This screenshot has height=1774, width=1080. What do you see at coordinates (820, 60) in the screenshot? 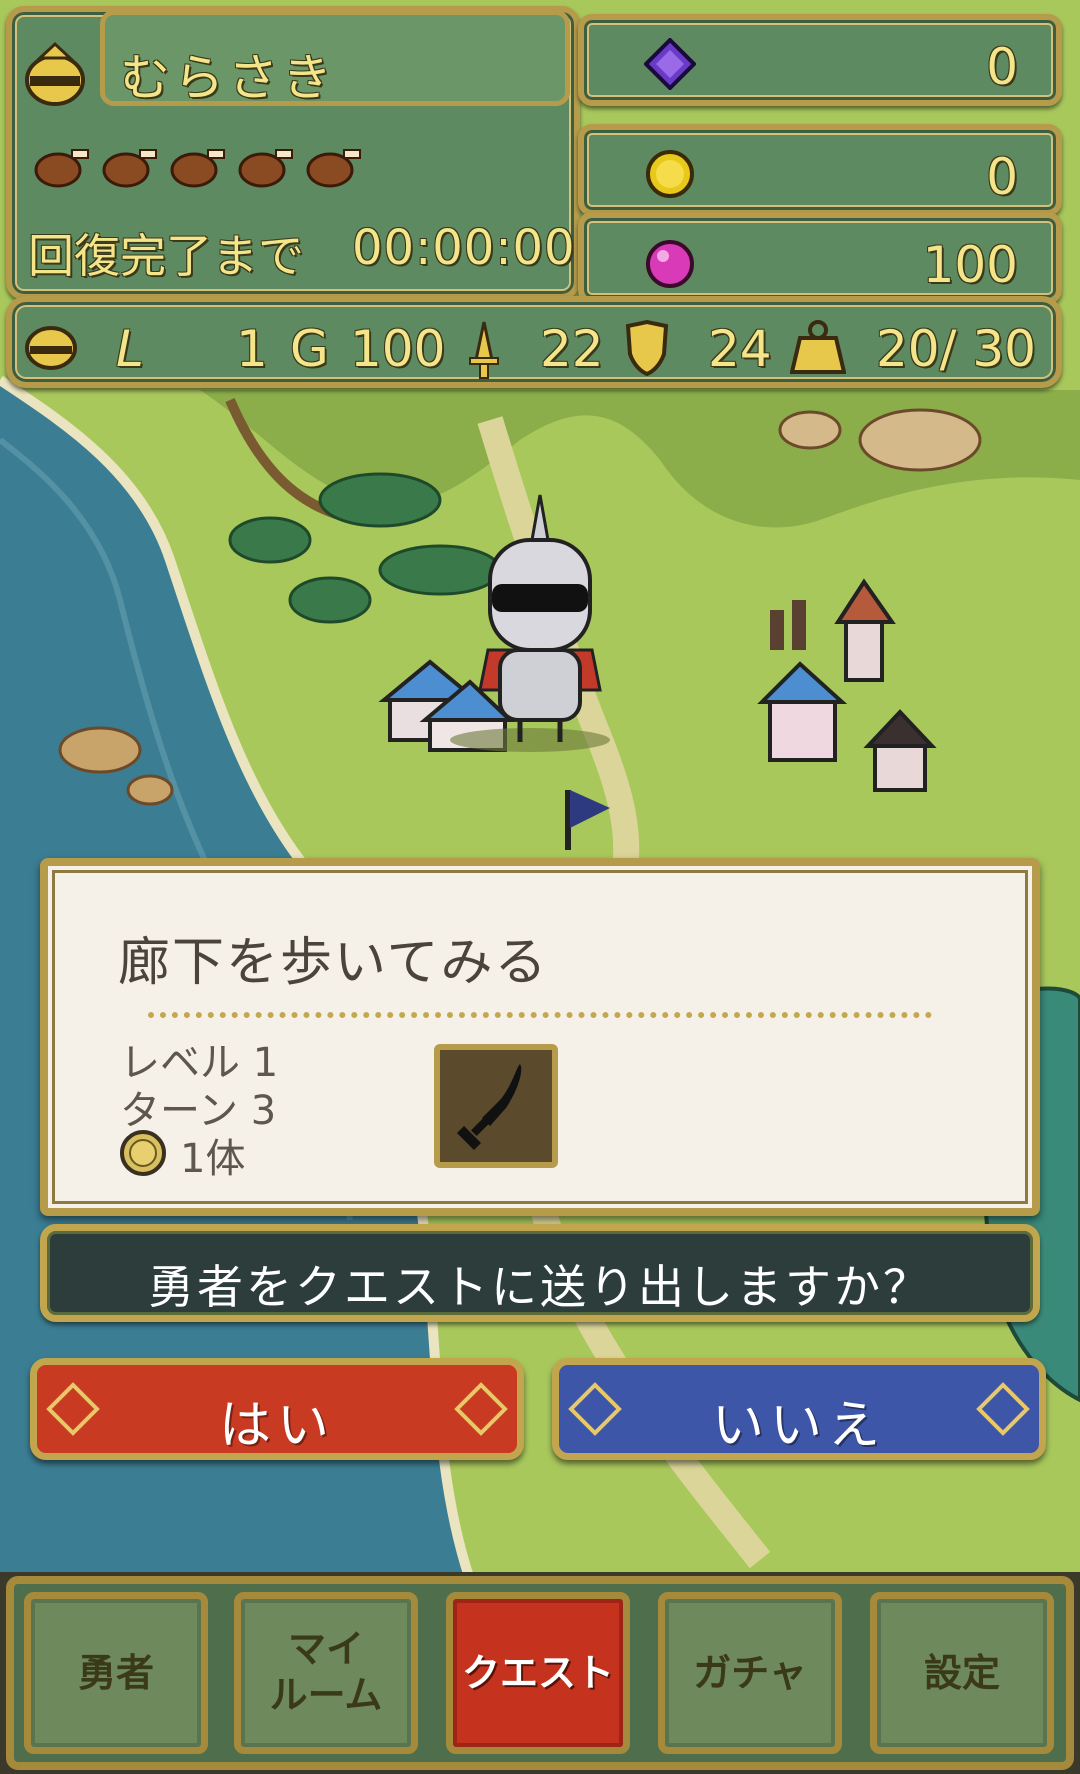
I see `gem-counter: 0` at bounding box center [820, 60].